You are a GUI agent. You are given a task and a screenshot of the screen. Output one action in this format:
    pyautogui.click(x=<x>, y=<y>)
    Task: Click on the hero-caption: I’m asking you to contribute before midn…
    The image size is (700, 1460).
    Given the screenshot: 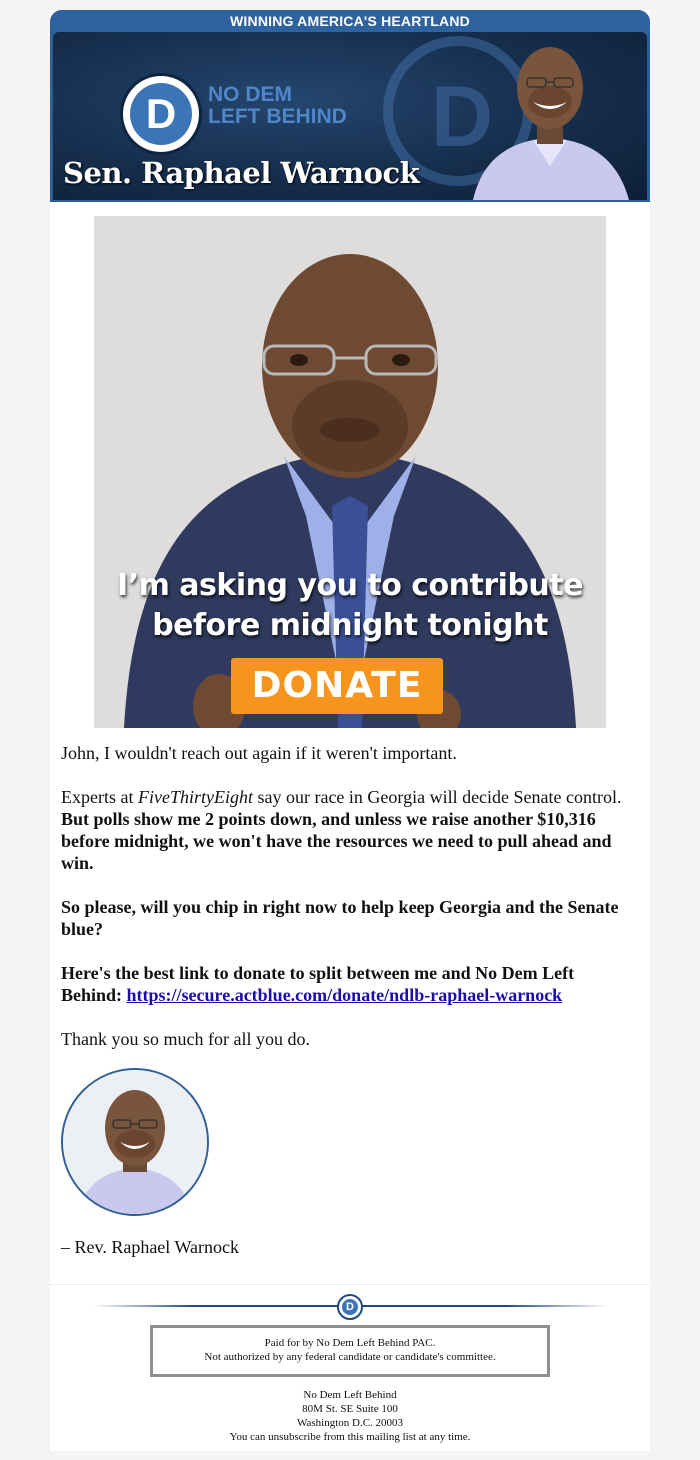 What is the action you would take?
    pyautogui.click(x=350, y=606)
    